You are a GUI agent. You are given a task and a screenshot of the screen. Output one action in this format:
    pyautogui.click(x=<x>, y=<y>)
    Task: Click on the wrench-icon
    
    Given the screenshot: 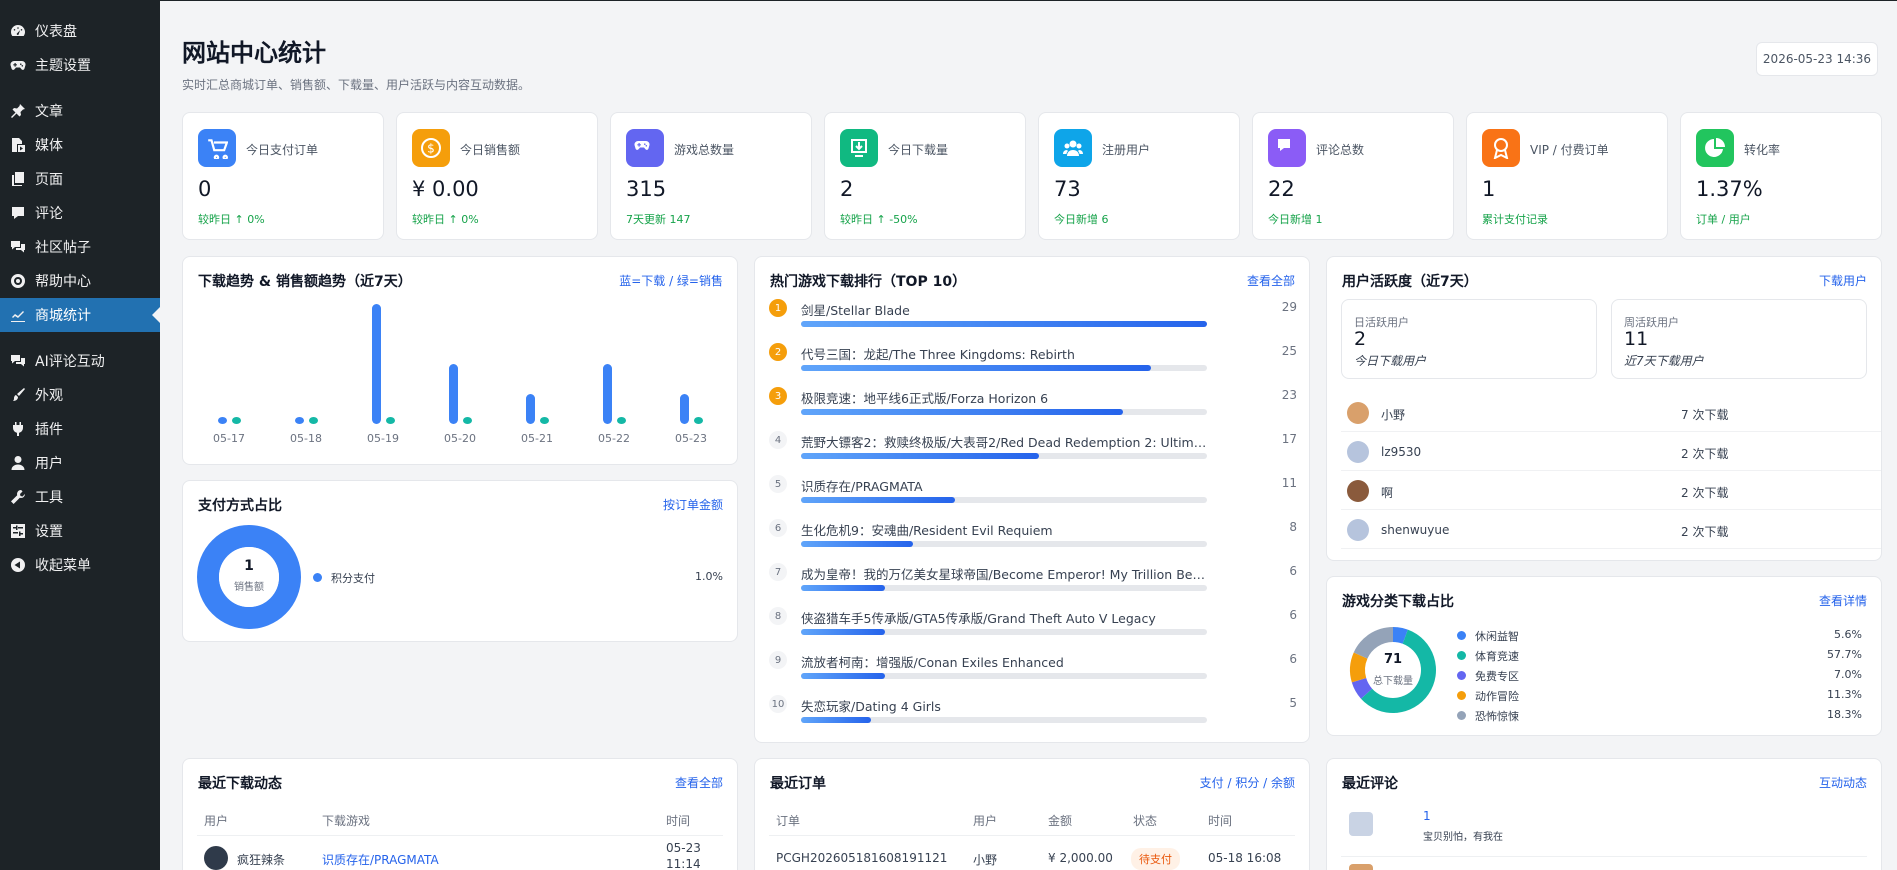 What is the action you would take?
    pyautogui.click(x=18, y=497)
    